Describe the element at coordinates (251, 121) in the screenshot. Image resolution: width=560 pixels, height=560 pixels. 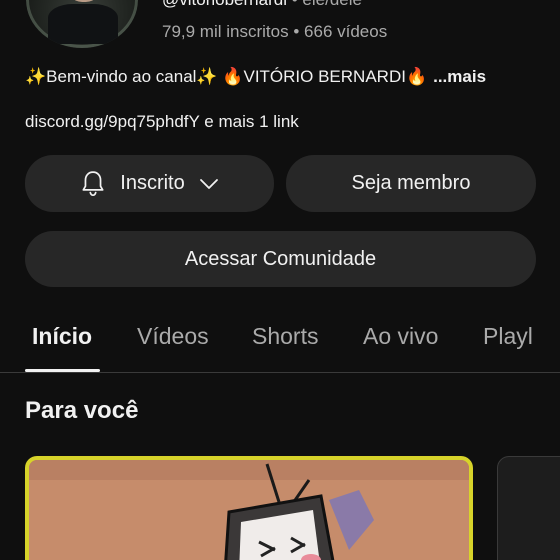
I see `more-links: e mais 1 link` at that location.